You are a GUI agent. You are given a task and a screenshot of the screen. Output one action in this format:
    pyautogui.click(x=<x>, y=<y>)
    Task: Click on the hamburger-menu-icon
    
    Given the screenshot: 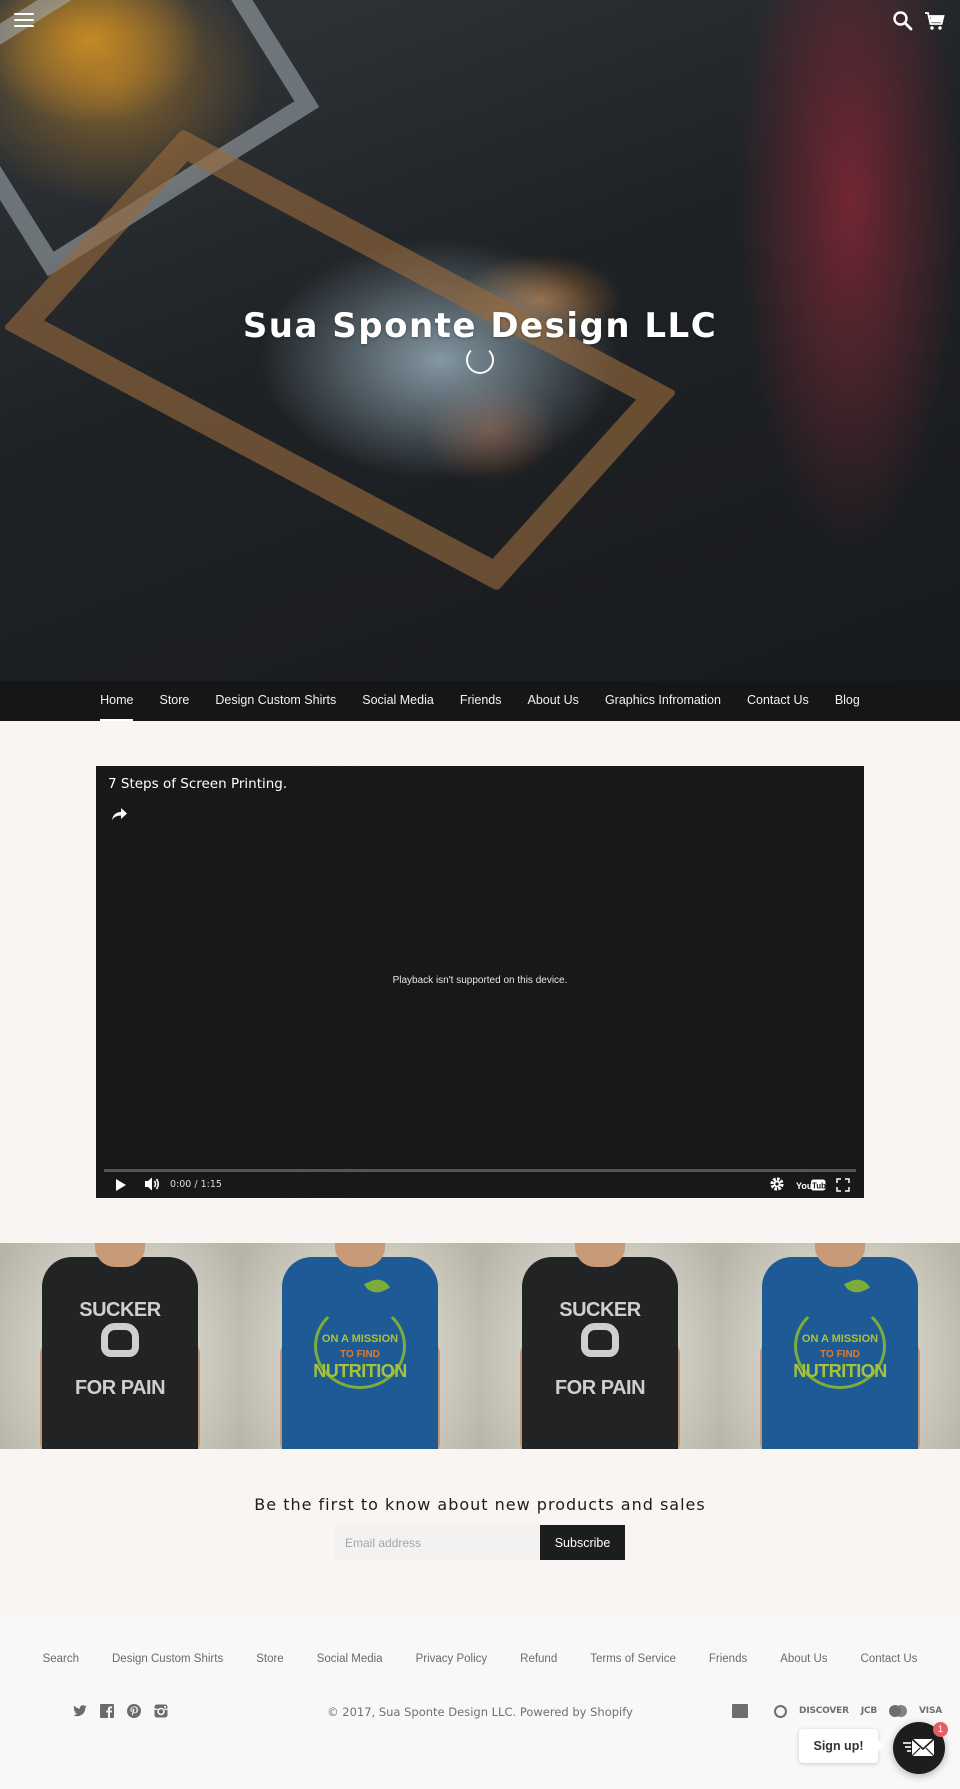 What is the action you would take?
    pyautogui.click(x=24, y=21)
    